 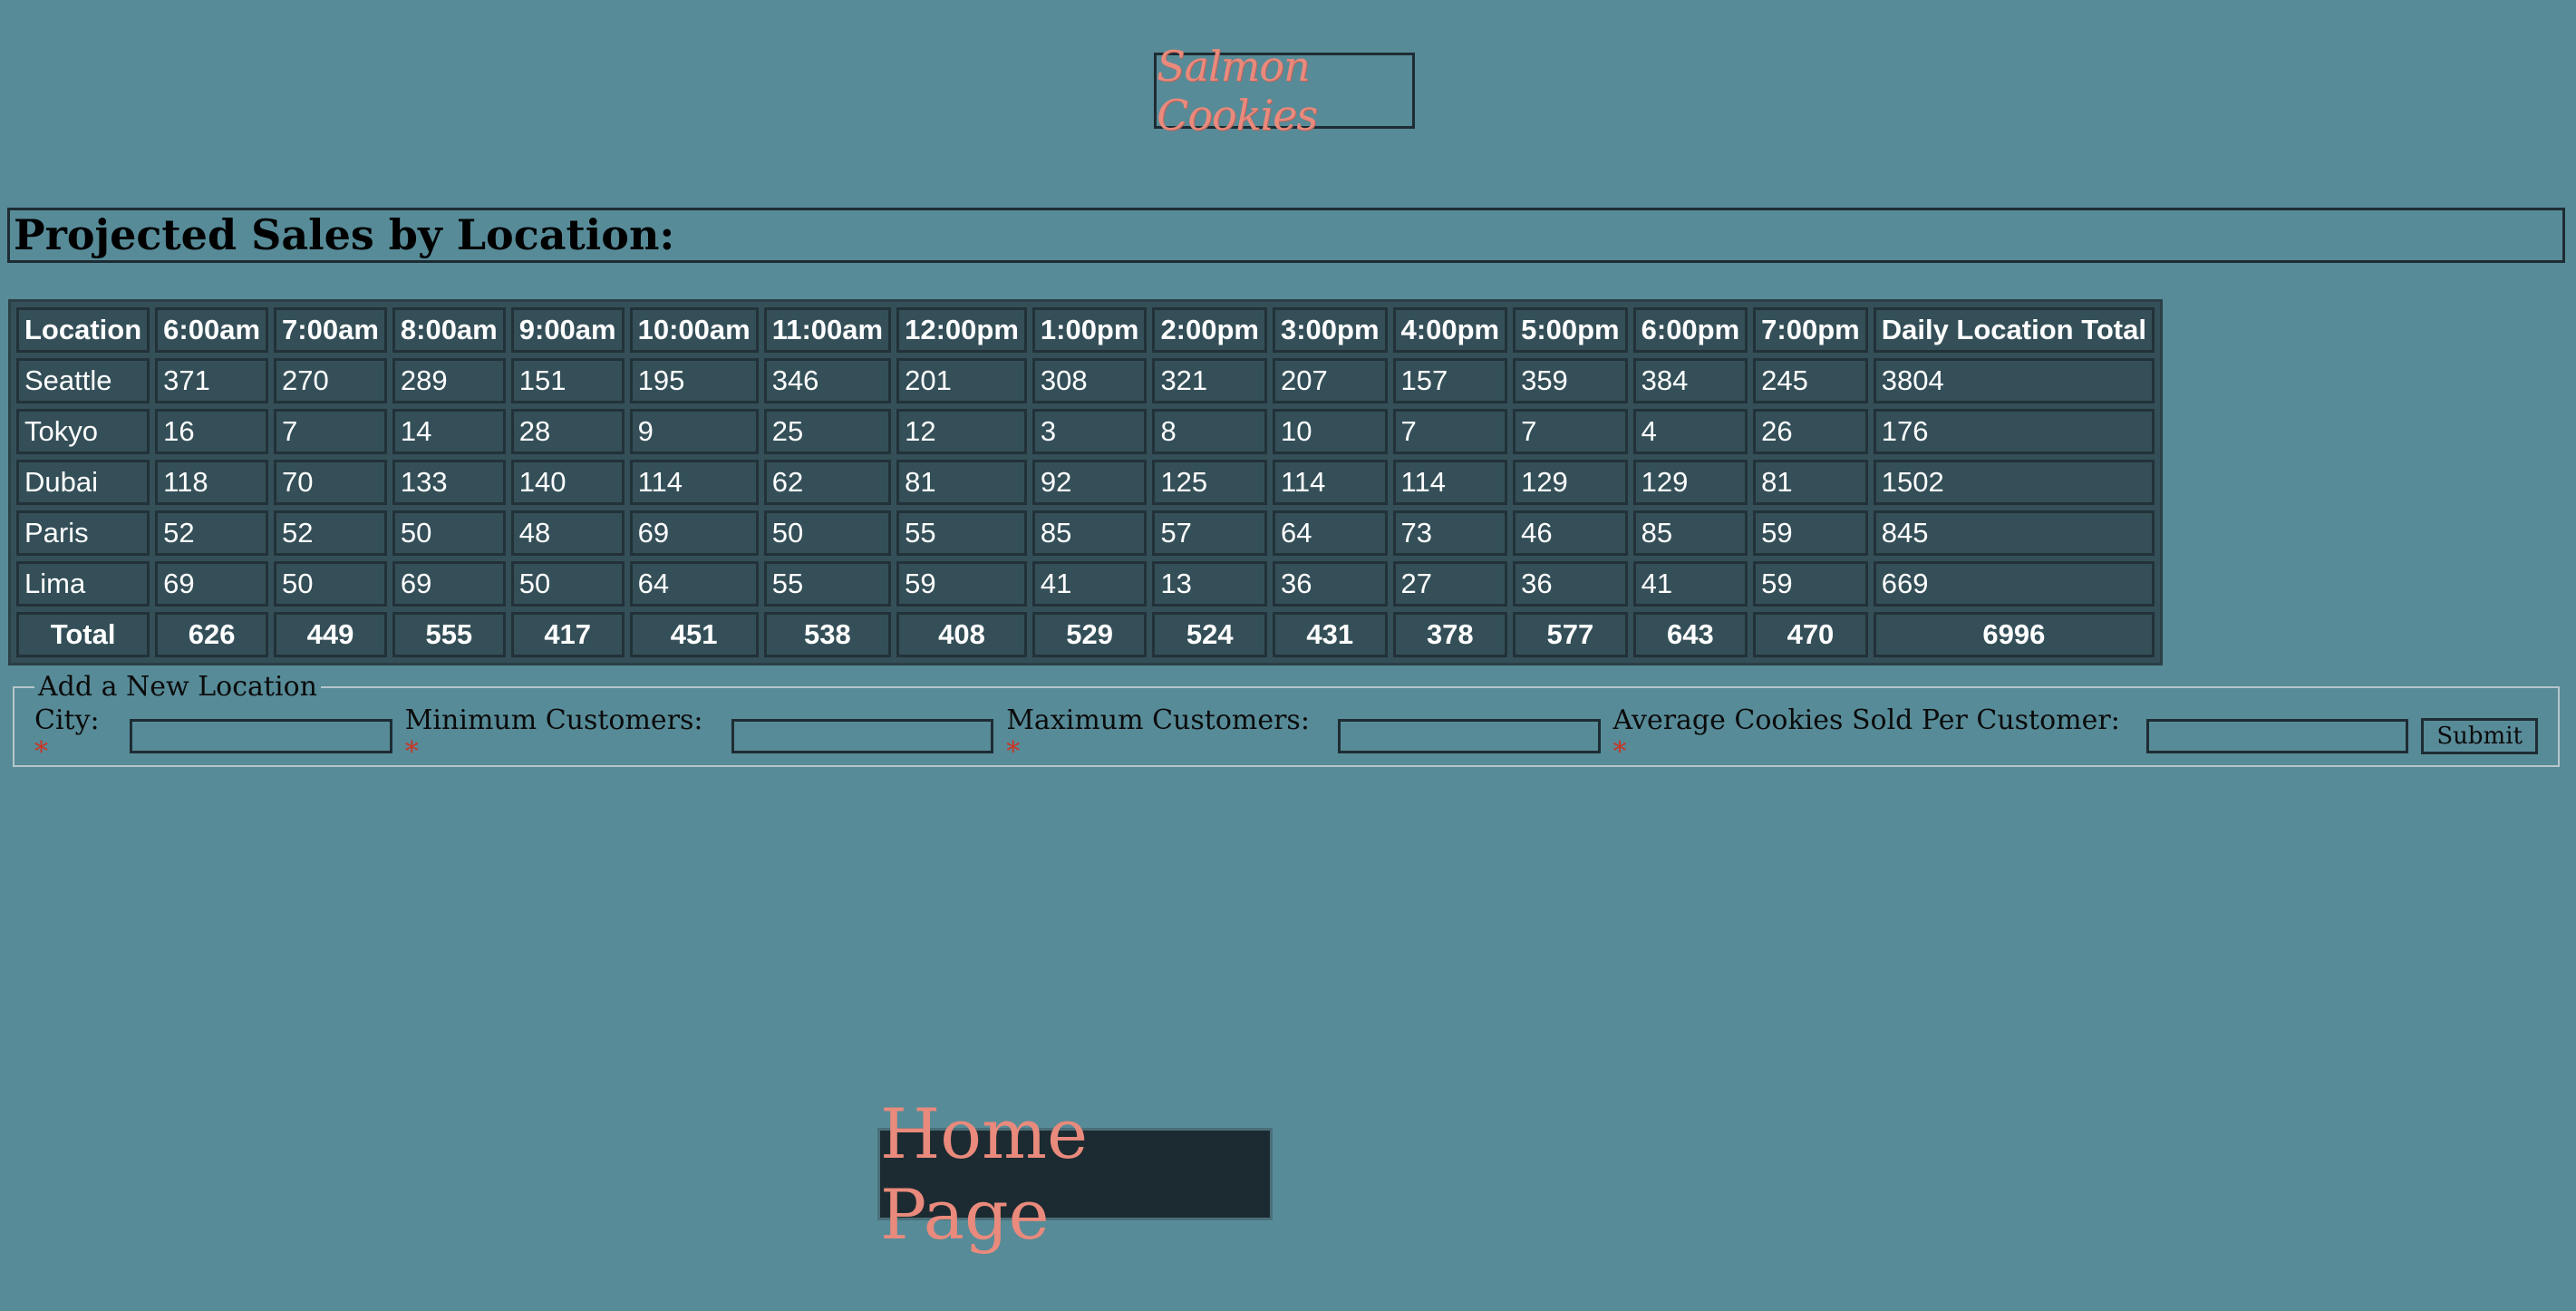 I want to click on min-customers-label: Minimum Customers: *, so click(x=563, y=736).